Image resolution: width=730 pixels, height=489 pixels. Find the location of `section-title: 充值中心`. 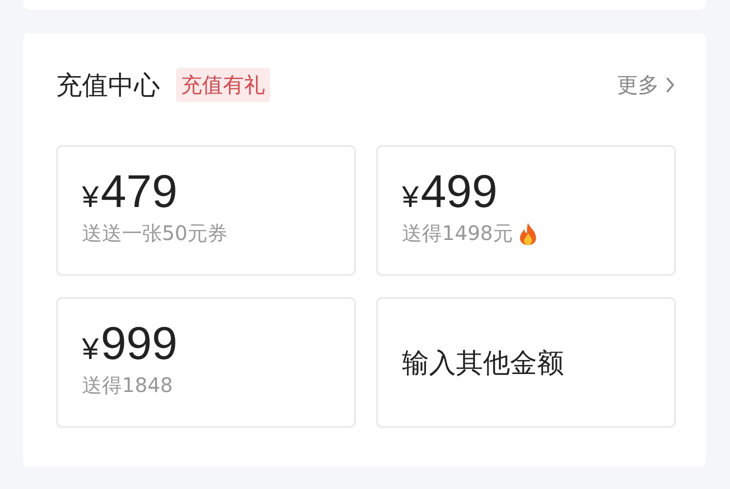

section-title: 充值中心 is located at coordinates (108, 86).